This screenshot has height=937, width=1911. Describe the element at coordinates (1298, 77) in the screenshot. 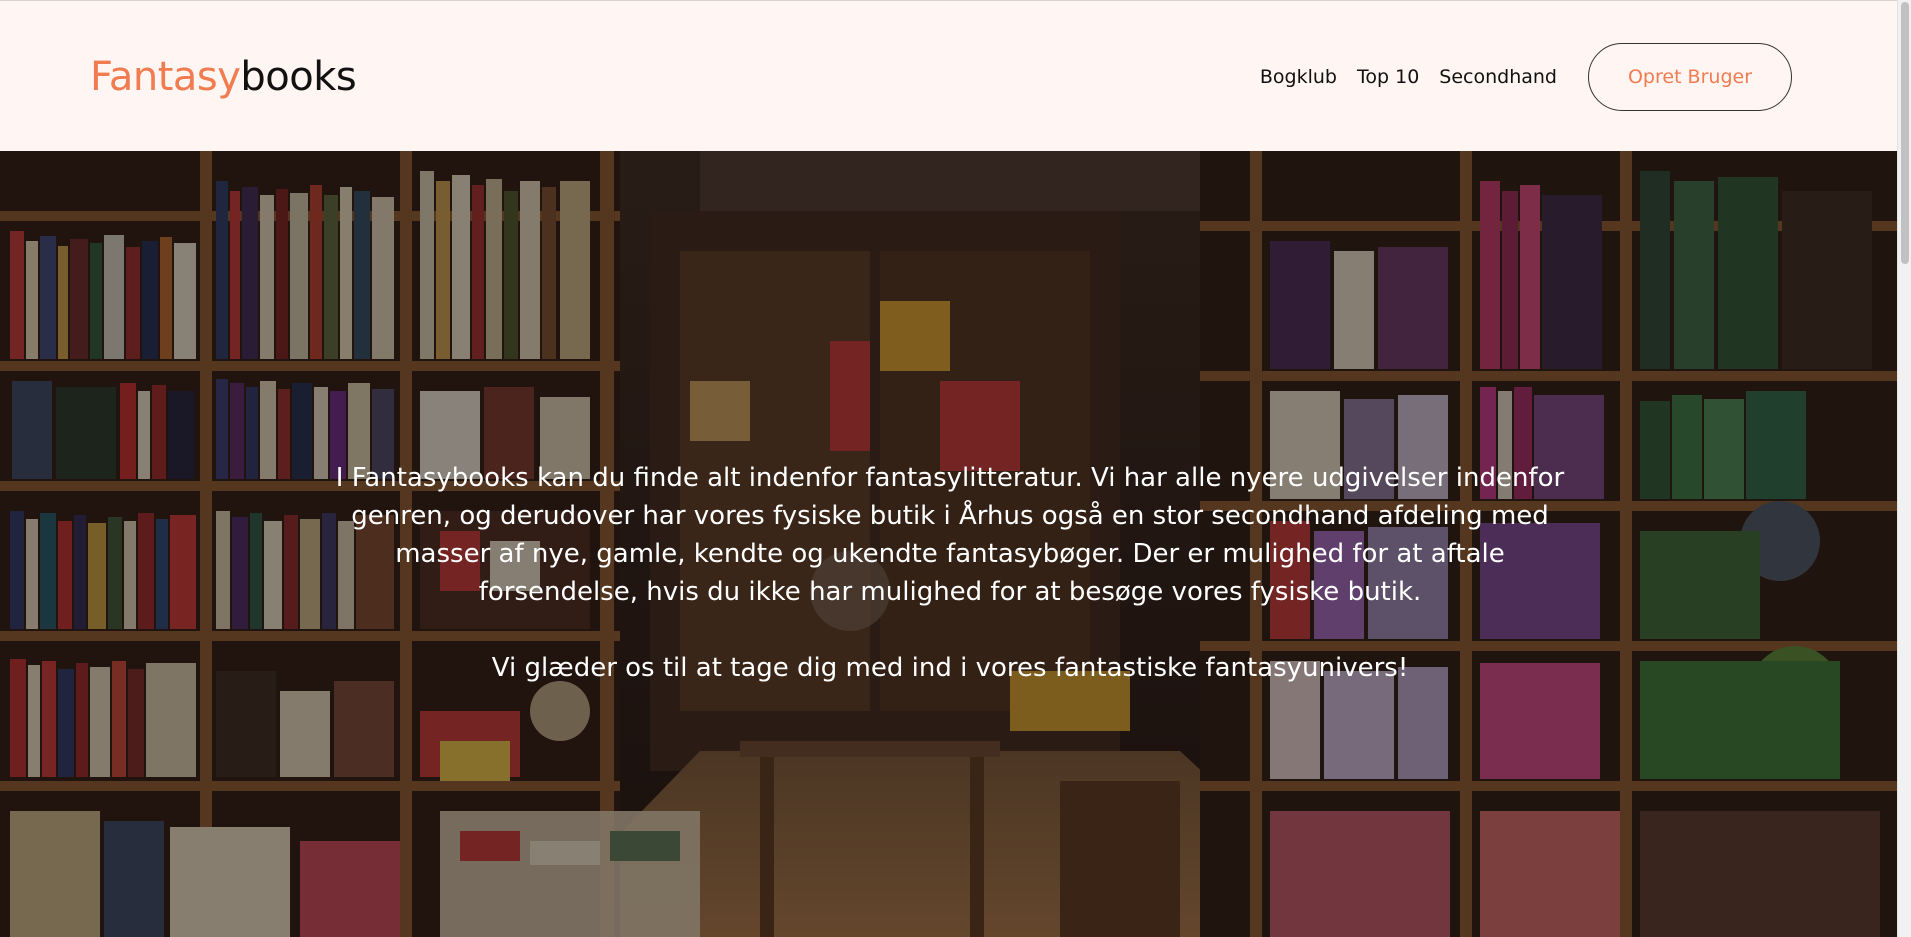

I see `nav-link-bogklub: Bogklub` at that location.